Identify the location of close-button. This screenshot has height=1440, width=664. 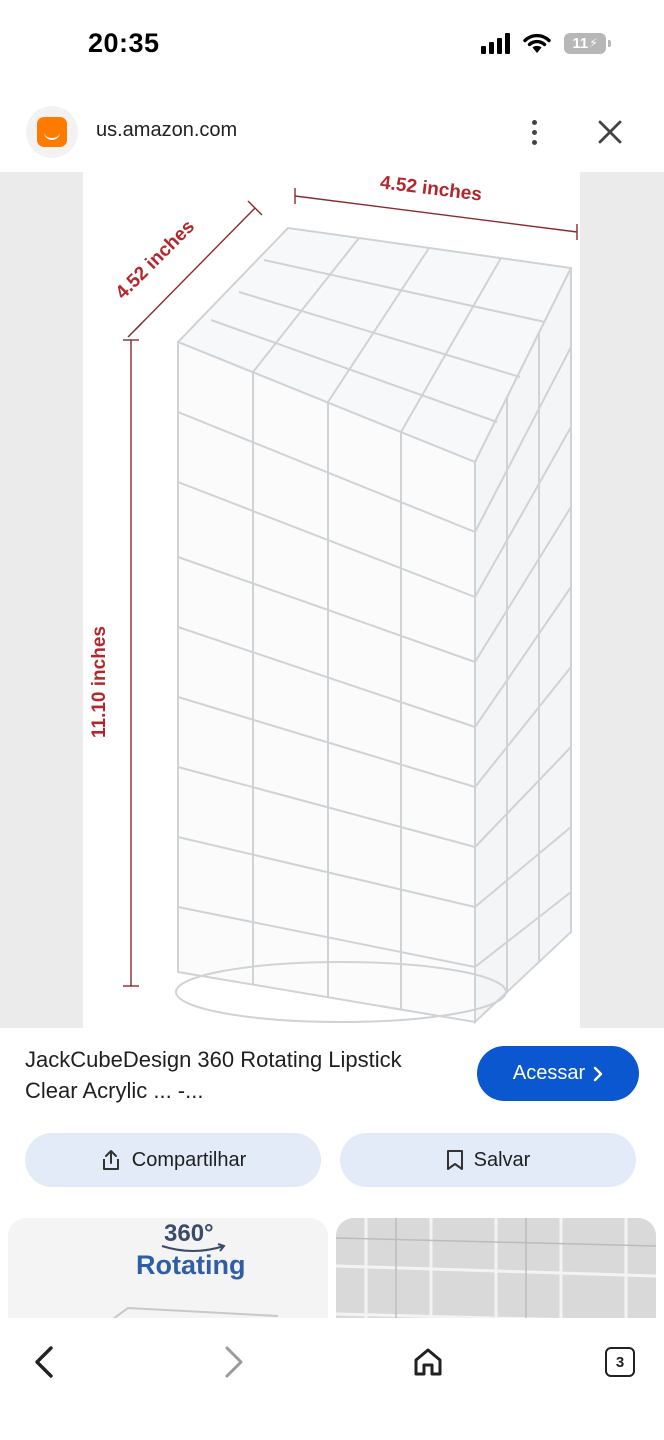
(610, 132).